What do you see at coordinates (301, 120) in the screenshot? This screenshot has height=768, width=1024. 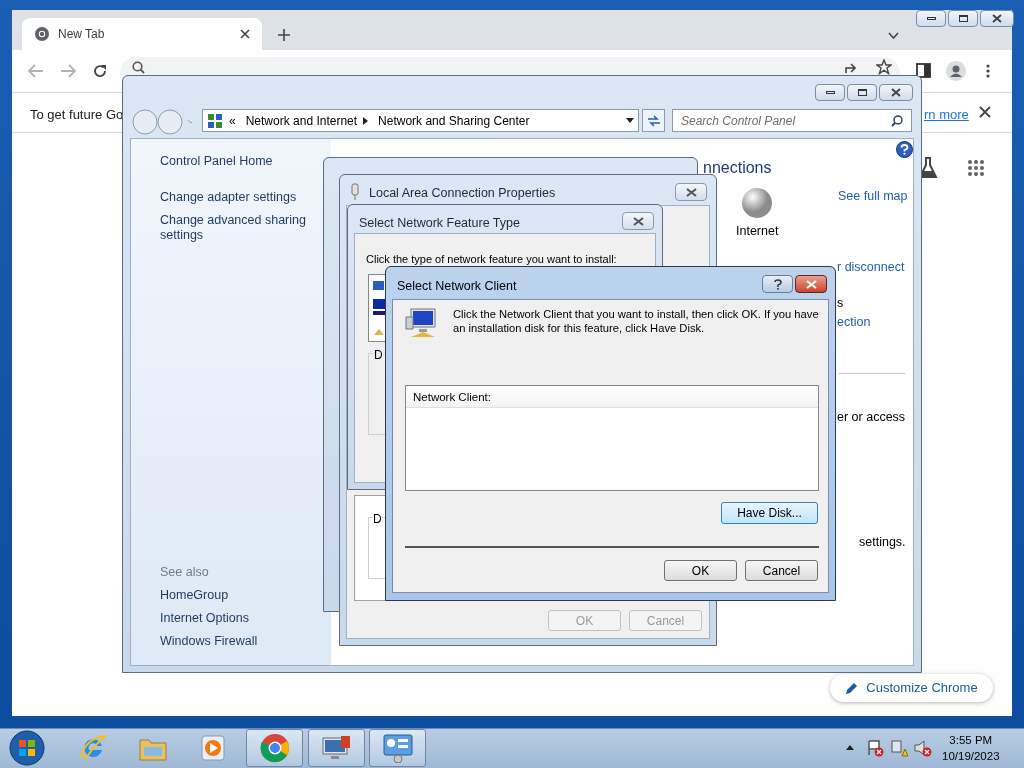 I see `breadcrumb: Network and Internet` at bounding box center [301, 120].